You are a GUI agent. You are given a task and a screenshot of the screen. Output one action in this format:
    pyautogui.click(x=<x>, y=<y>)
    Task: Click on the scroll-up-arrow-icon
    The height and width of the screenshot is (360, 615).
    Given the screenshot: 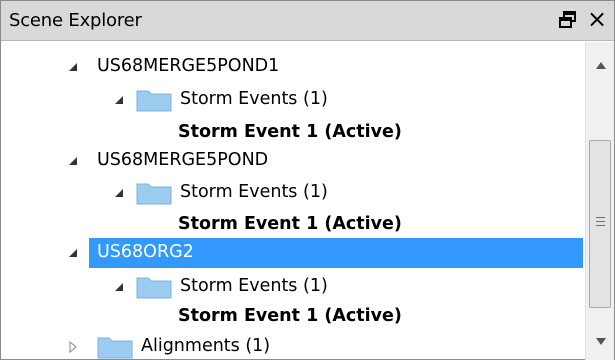 What is the action you would take?
    pyautogui.click(x=600, y=66)
    